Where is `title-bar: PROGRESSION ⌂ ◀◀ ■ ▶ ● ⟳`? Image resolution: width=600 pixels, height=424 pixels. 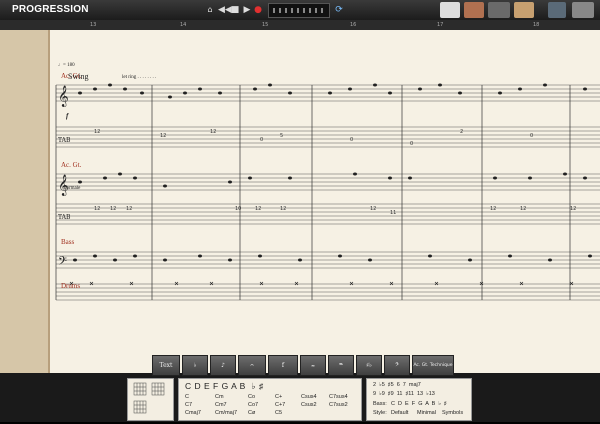
title-bar: PROGRESSION ⌂ ◀◀ ■ ▶ ● ⟳ is located at coordinates (300, 10).